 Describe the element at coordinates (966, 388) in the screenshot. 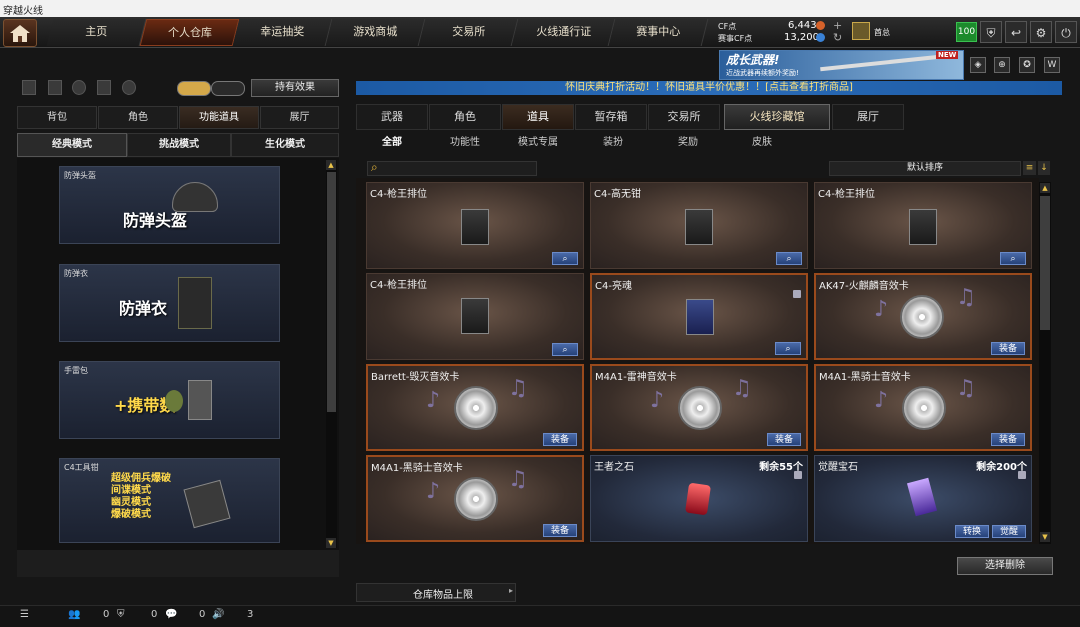

I see `music-note-icon: ♫` at that location.